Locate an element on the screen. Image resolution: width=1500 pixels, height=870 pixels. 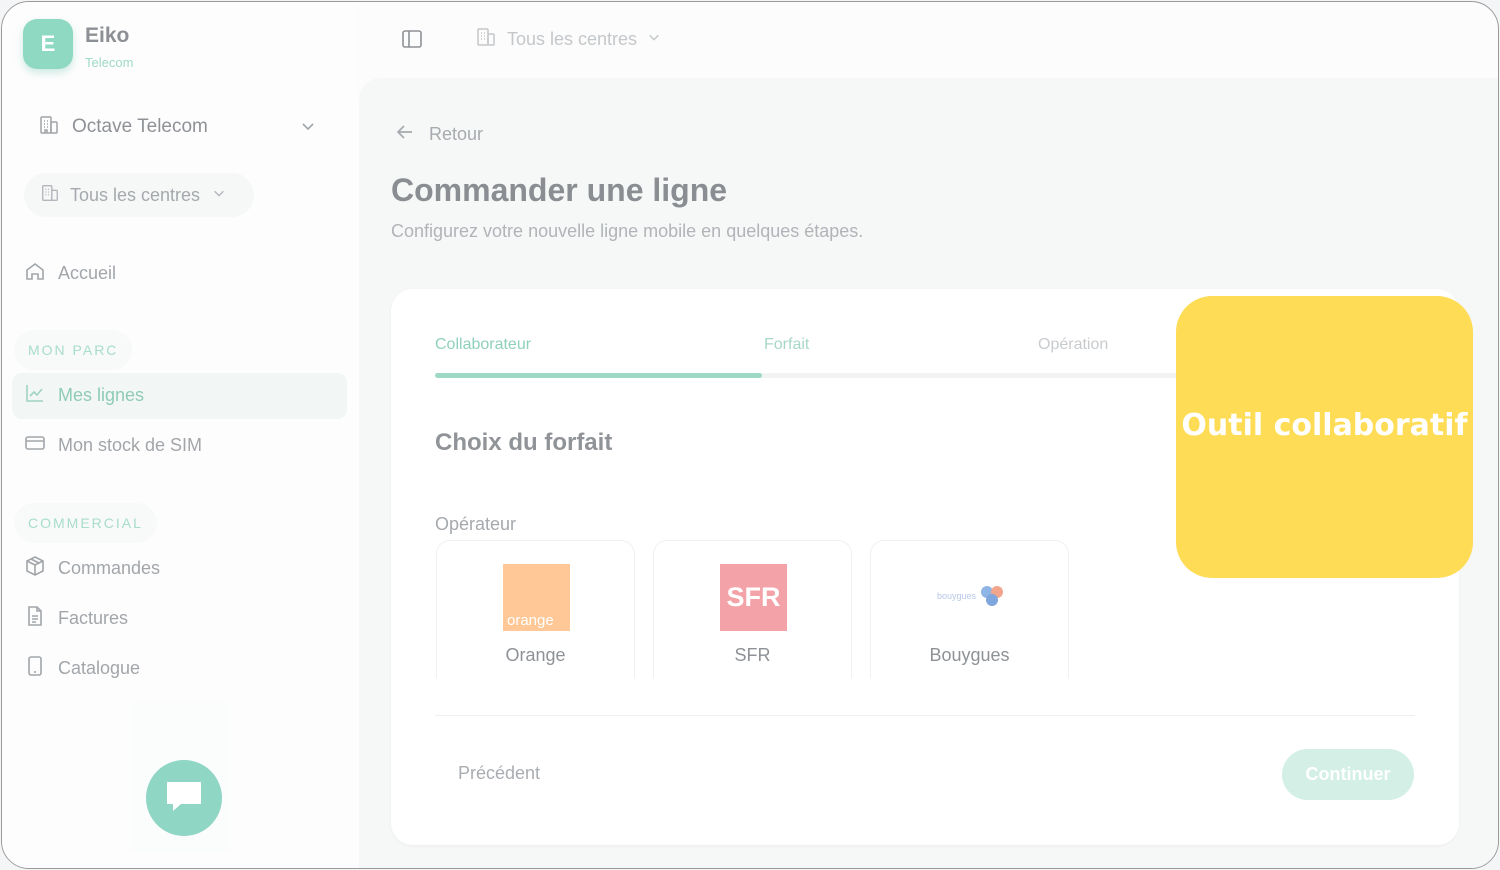
back-label: Retour is located at coordinates (456, 134).